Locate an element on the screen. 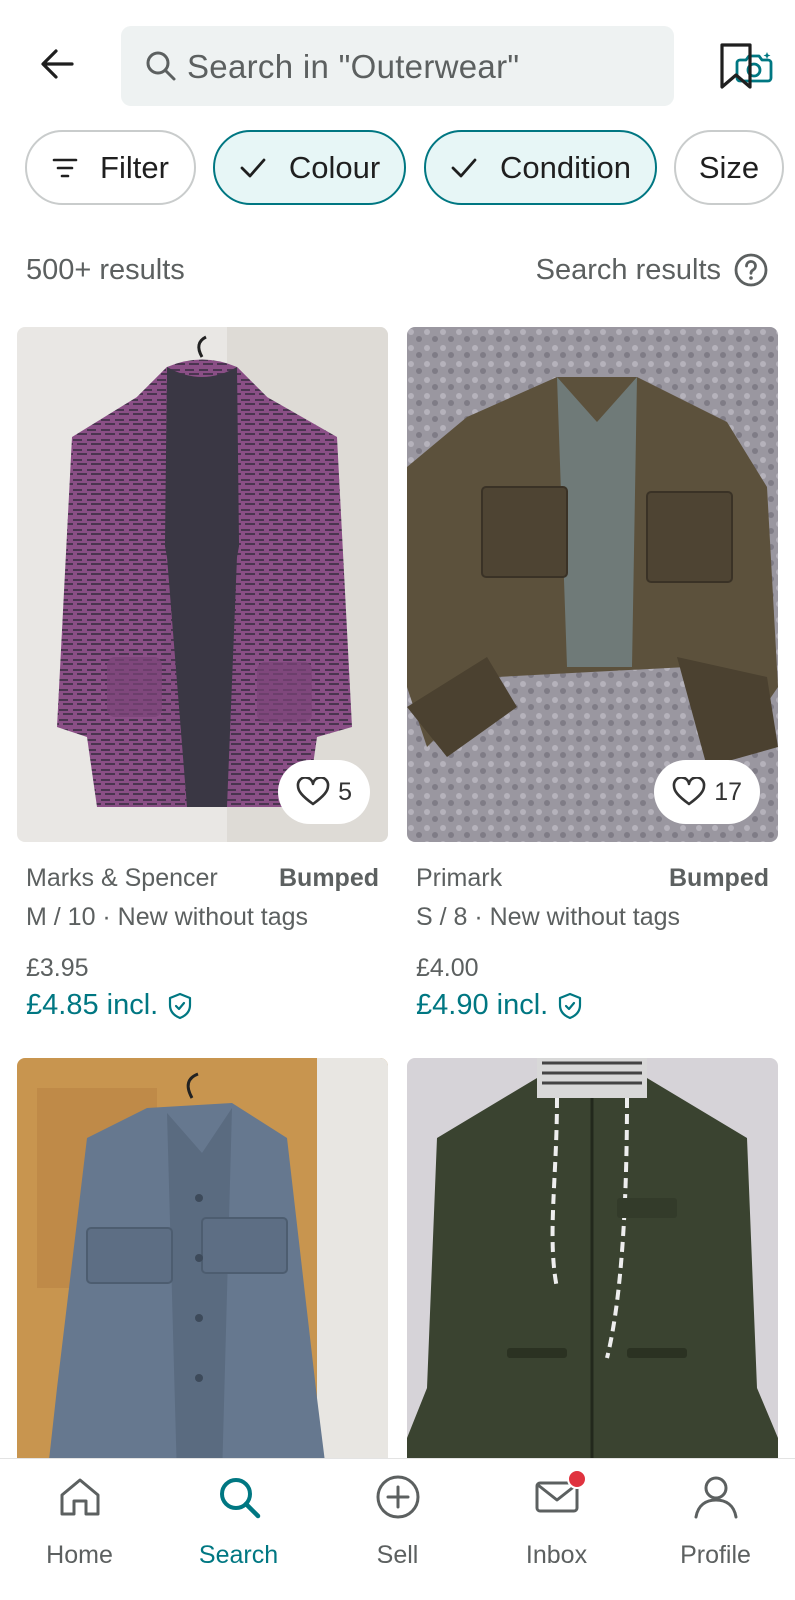  filter-chips: Filter Colour Condition Size is located at coordinates (397, 169).